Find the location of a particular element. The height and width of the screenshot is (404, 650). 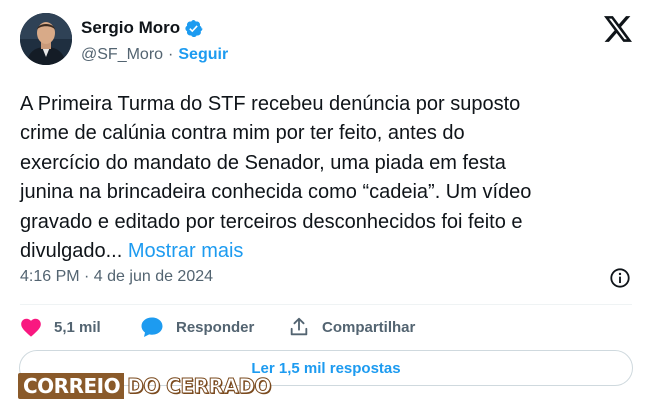

avatar is located at coordinates (46, 39).